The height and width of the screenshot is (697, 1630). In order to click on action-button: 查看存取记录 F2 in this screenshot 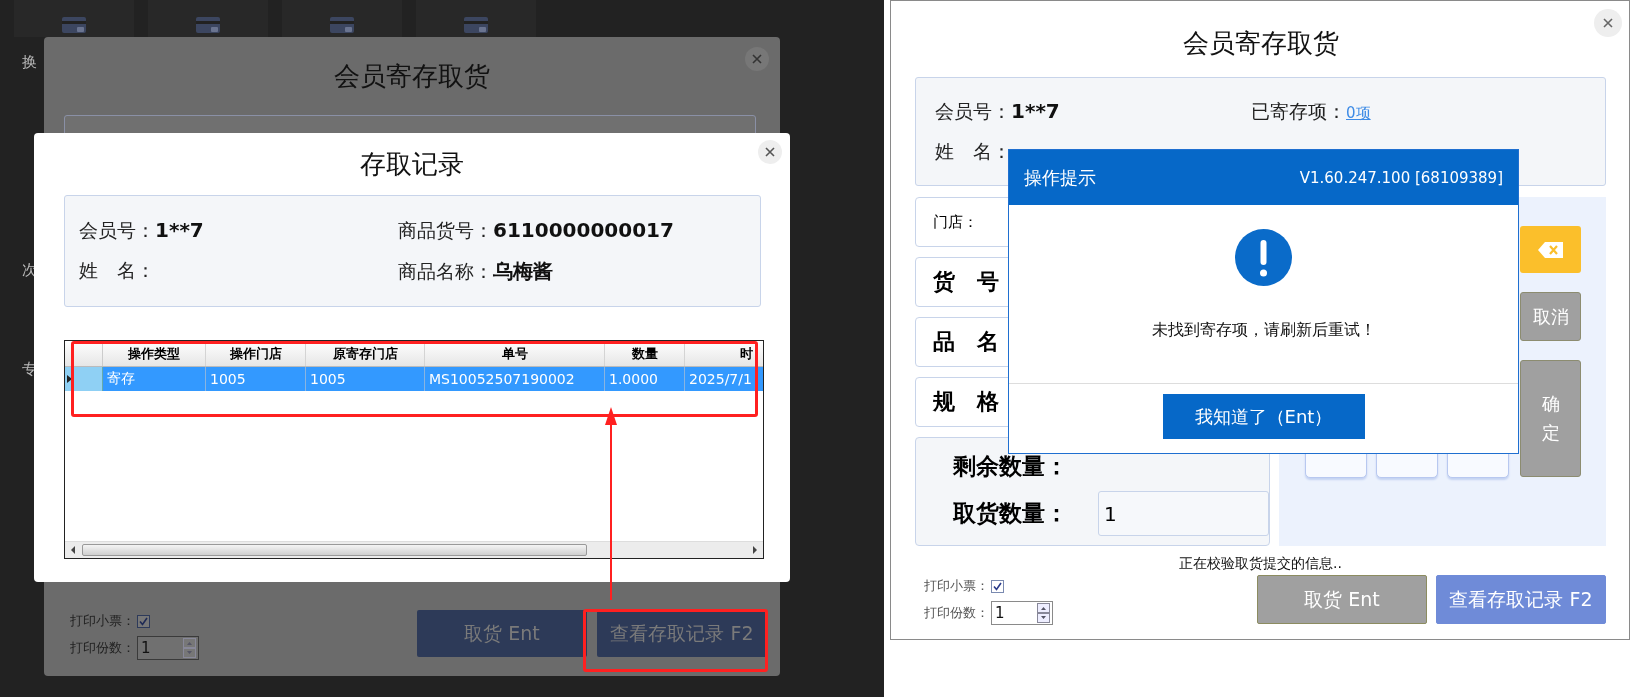, I will do `click(1521, 599)`.